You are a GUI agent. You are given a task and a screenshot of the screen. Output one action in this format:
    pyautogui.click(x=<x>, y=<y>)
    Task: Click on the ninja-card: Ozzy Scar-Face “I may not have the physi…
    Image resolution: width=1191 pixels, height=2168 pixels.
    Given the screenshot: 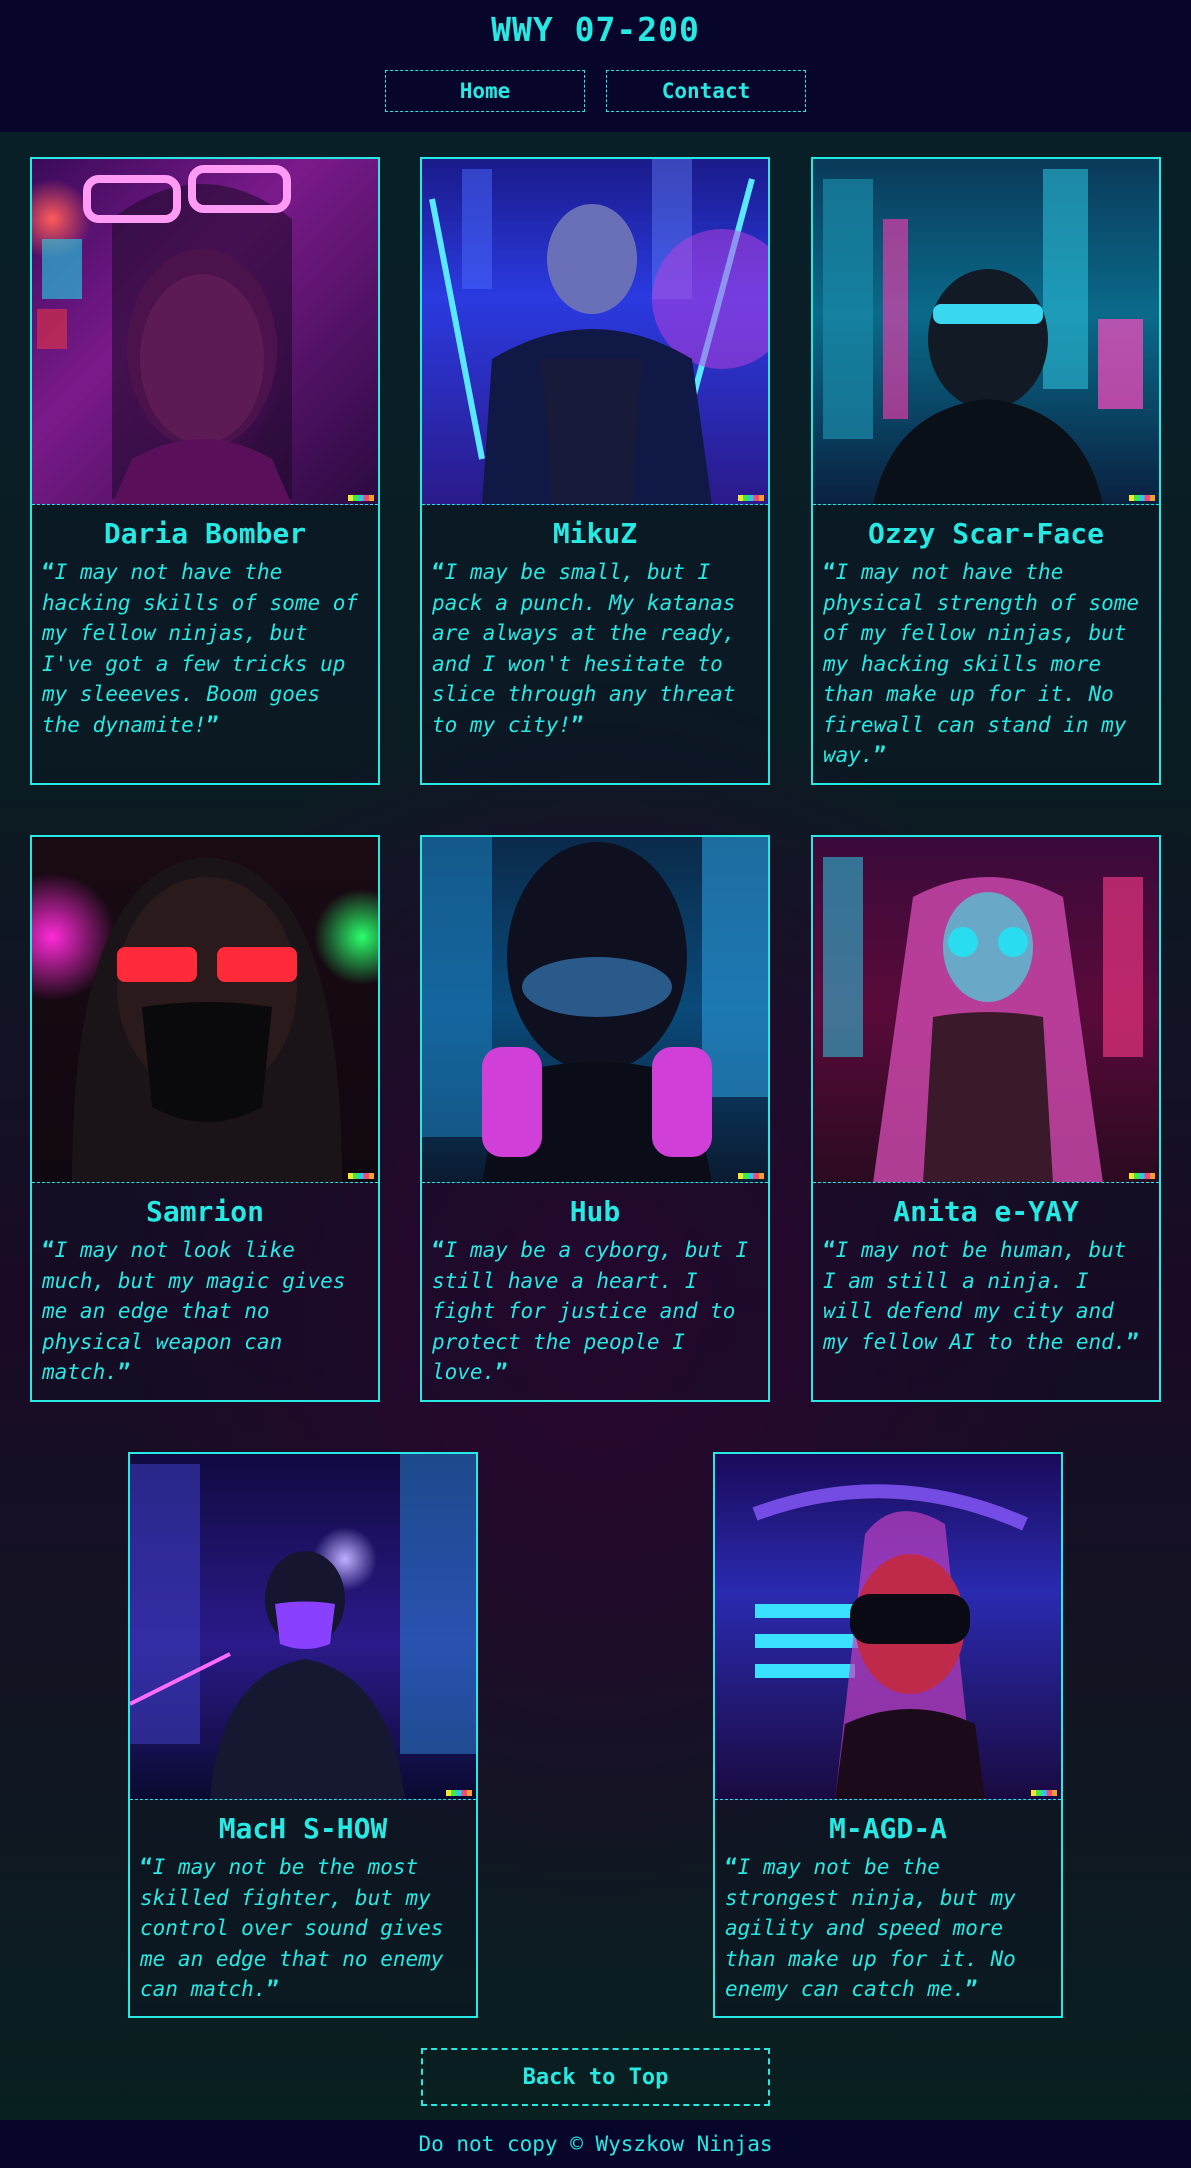 What is the action you would take?
    pyautogui.click(x=986, y=471)
    